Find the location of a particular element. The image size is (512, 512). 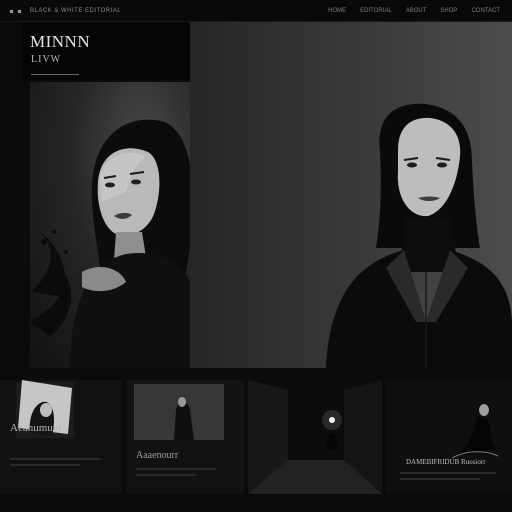

main-nav: HOME EDITORIAL ABOUT SHOP CONTACT is located at coordinates (414, 11).